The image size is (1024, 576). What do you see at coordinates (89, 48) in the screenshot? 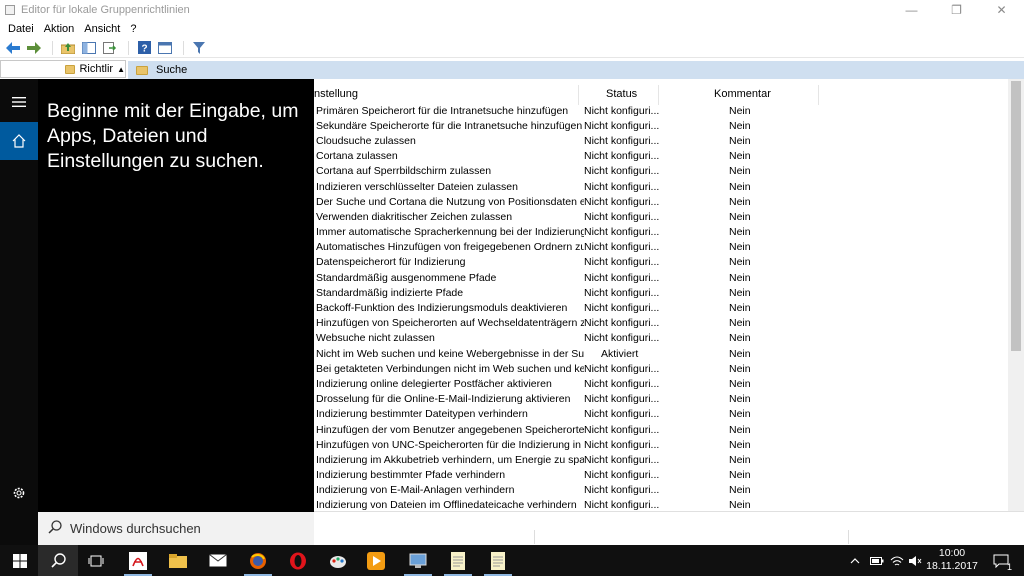
I see `show-hide-tree-icon` at bounding box center [89, 48].